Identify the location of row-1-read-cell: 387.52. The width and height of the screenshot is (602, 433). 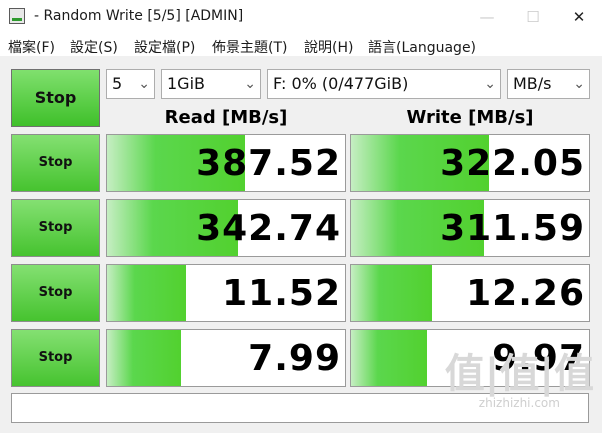
(226, 163).